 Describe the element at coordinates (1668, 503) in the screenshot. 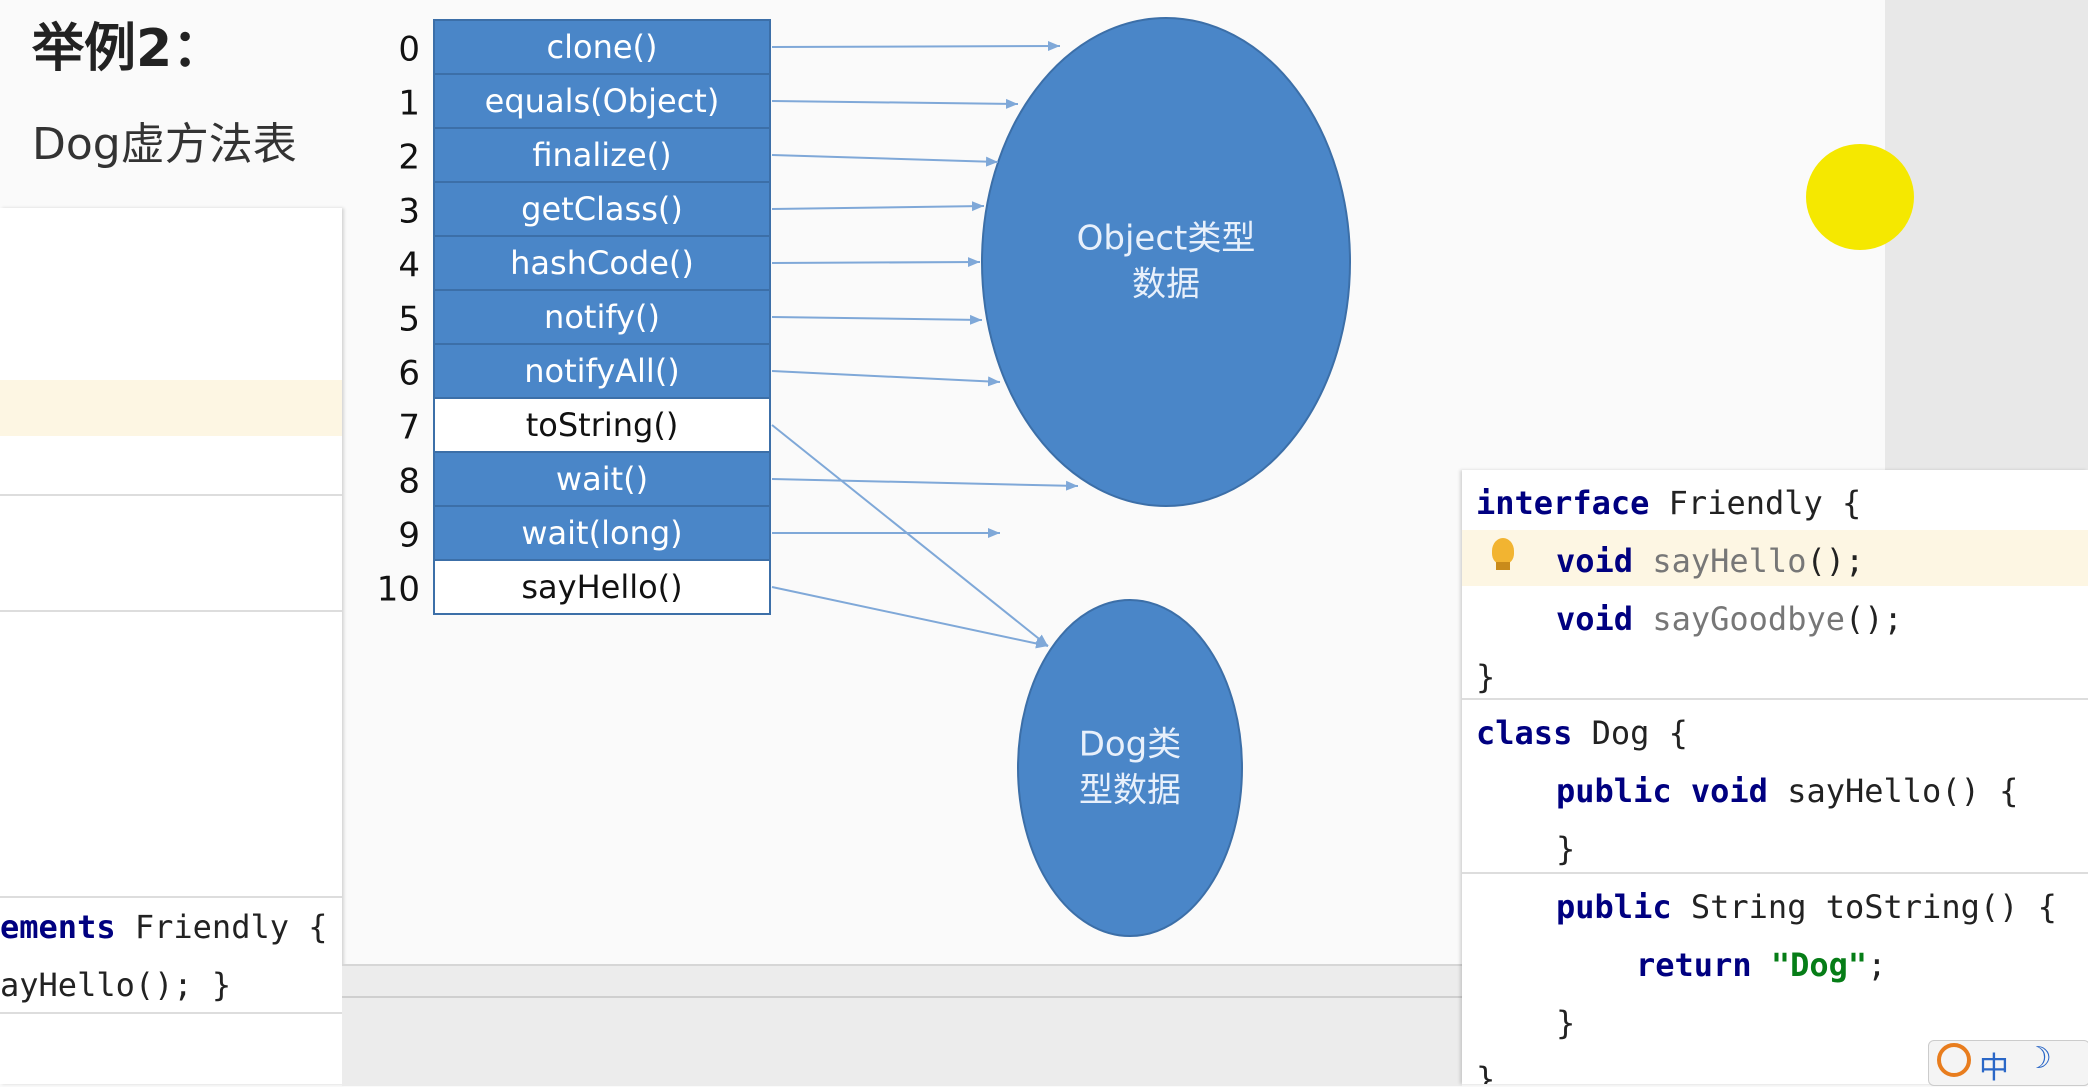

I see `code-line: interface Friendly {` at that location.